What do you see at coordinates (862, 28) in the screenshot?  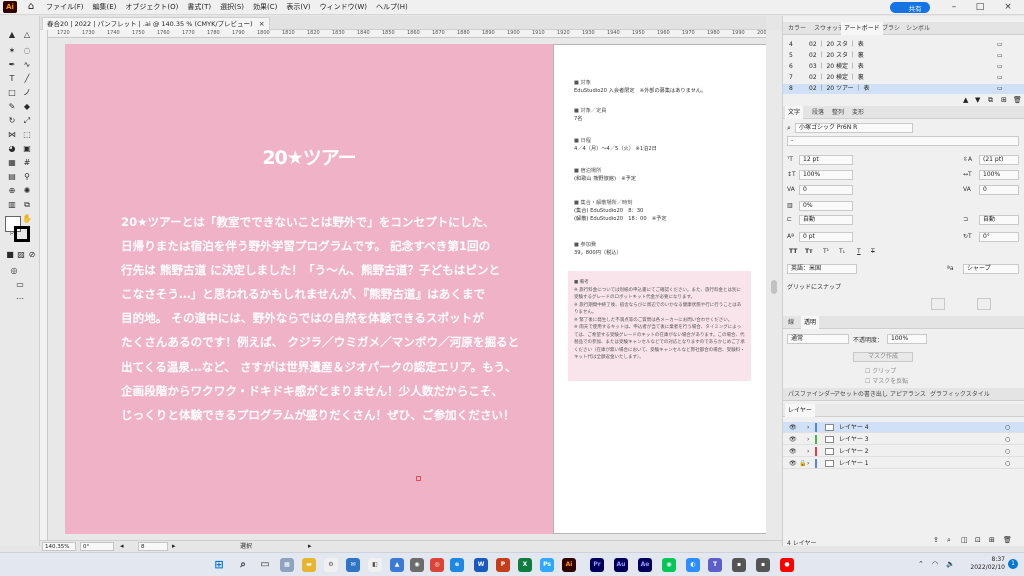 I see `tab-artboards: アートボード` at bounding box center [862, 28].